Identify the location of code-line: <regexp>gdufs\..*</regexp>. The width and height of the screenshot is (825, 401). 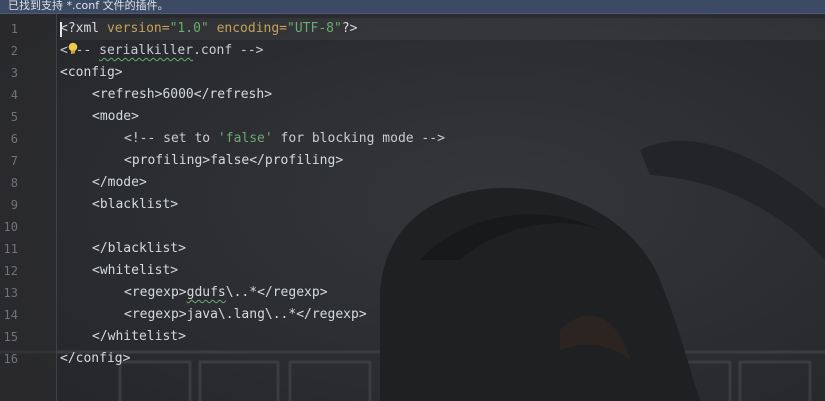
(194, 293).